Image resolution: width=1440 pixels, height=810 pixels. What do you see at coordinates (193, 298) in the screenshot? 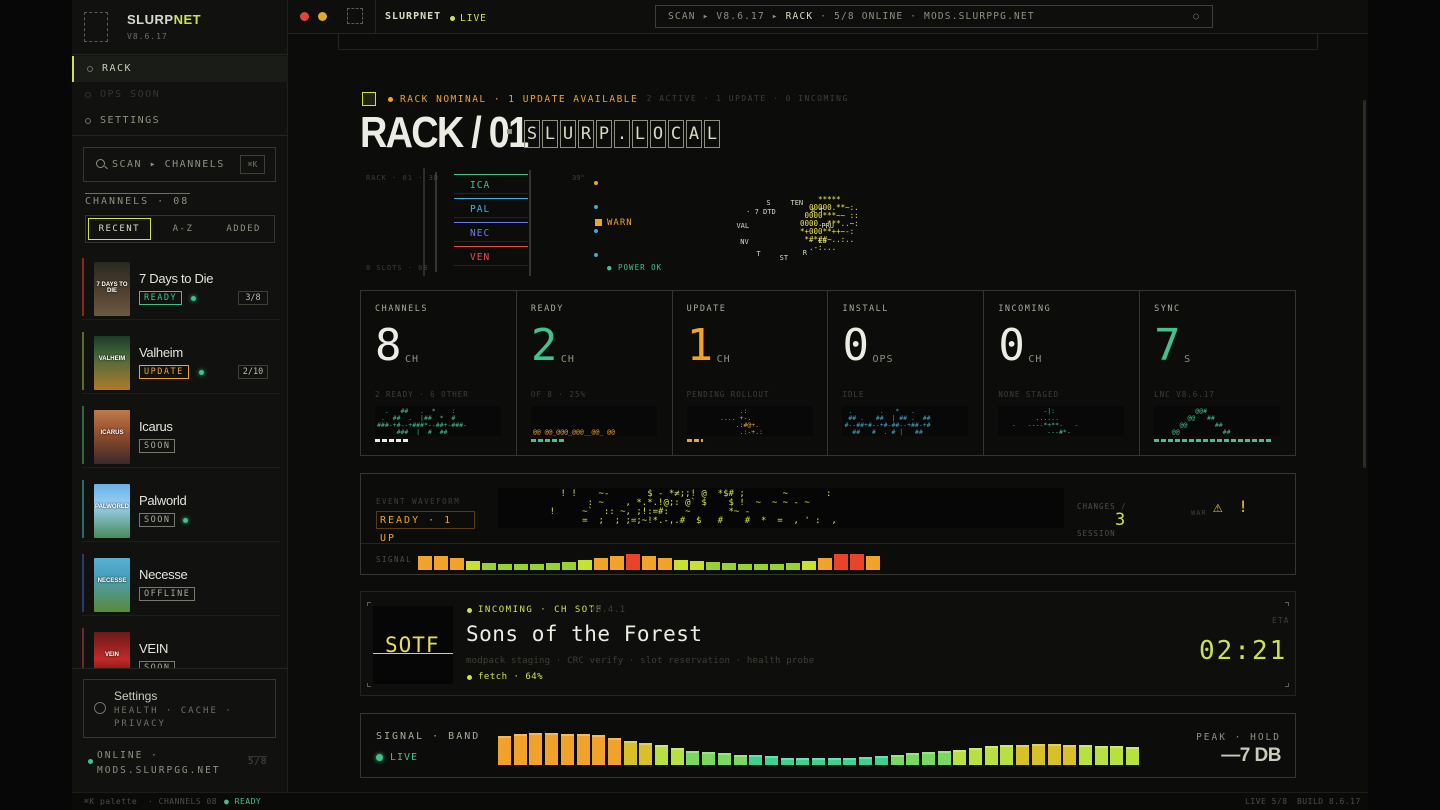
I see `online-dot-icon` at bounding box center [193, 298].